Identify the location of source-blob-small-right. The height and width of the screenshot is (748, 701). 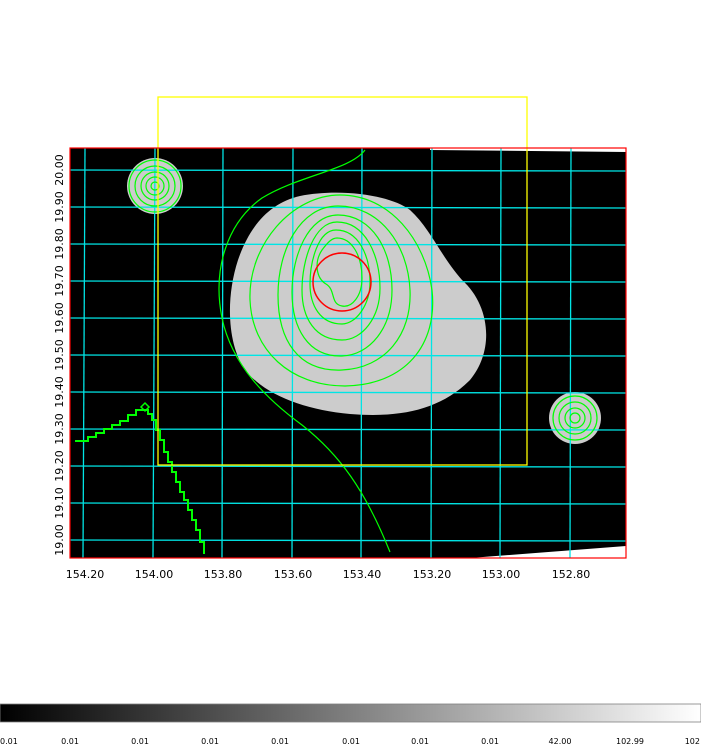
(575, 418).